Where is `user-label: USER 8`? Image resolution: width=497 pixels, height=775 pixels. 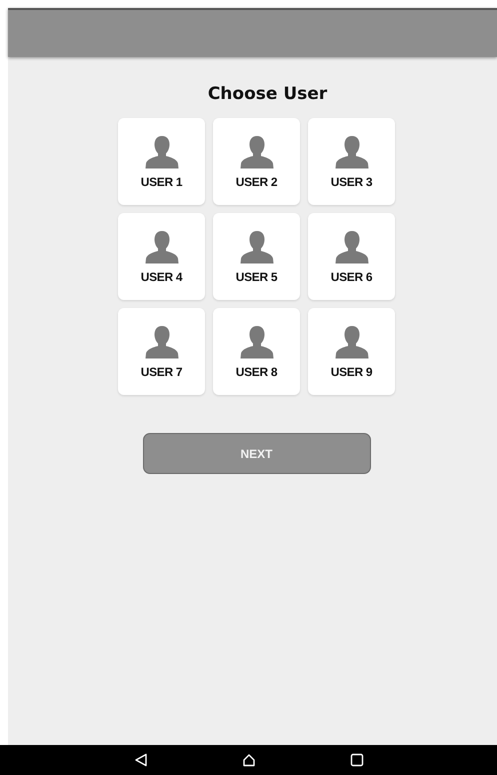
user-label: USER 8 is located at coordinates (257, 371).